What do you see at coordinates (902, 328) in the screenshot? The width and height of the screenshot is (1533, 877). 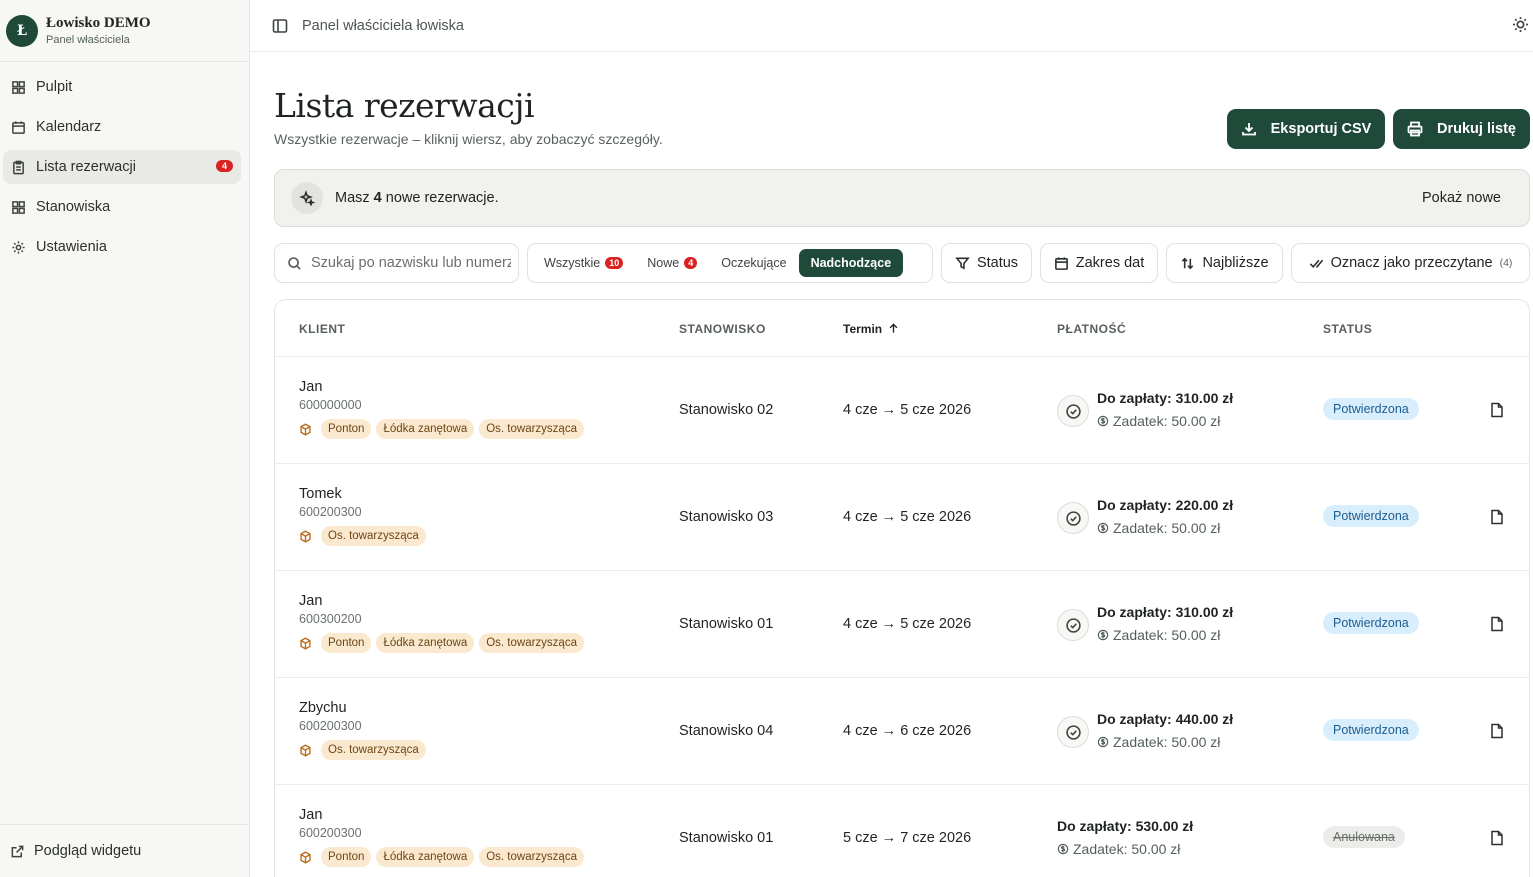 I see `table-header: KLIENT STANOWISKO Termin PŁATNOŚĆ STATUS` at bounding box center [902, 328].